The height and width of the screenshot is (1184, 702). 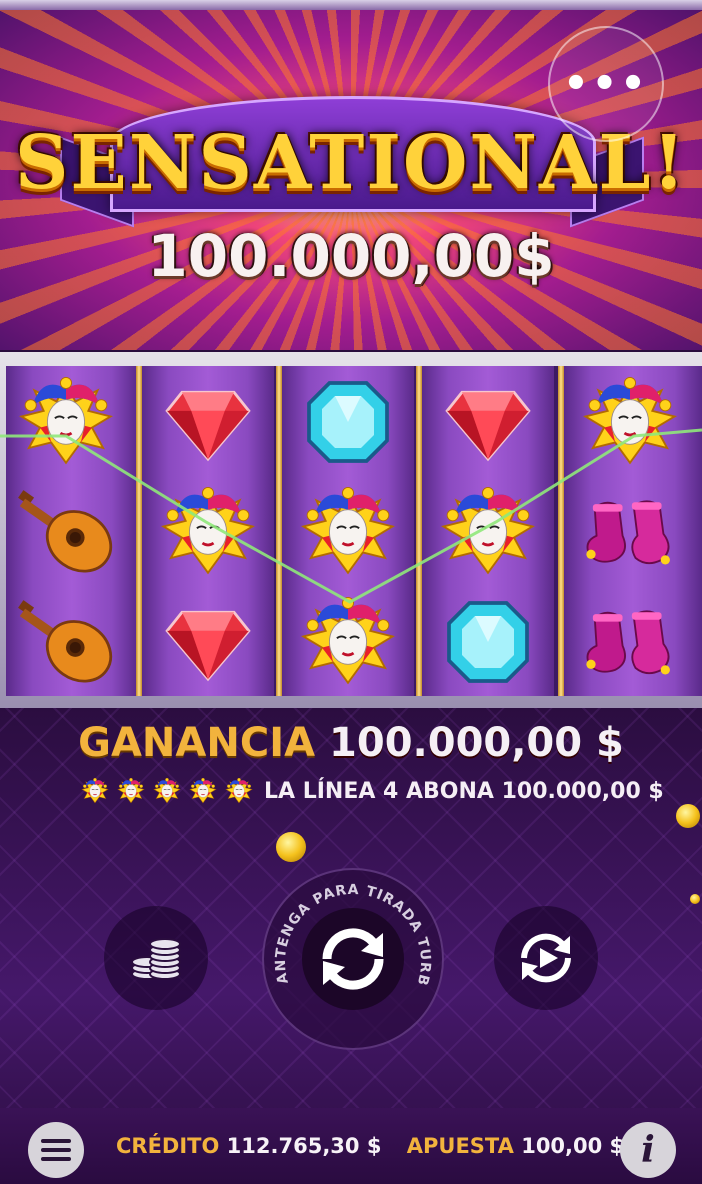 I want to click on line-win-info: LA LÍNEA 4 ABONA 100.000,00 $, so click(x=372, y=791).